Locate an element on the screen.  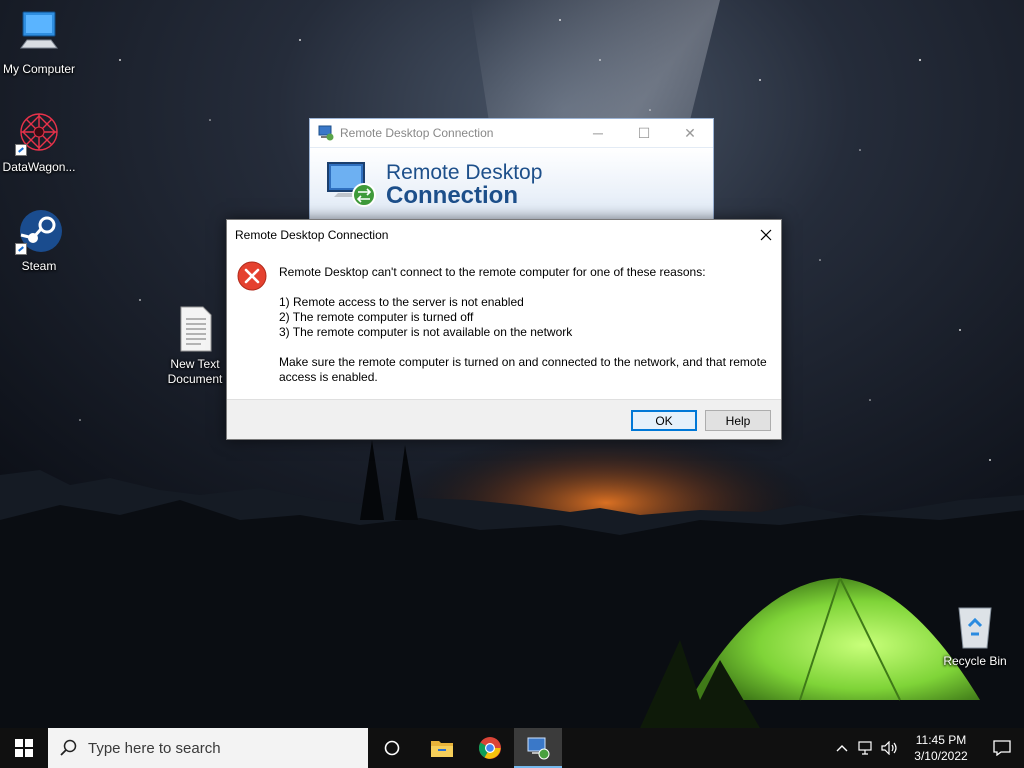
desktop-icon-label: Recycle Bin is located at coordinates (975, 661).